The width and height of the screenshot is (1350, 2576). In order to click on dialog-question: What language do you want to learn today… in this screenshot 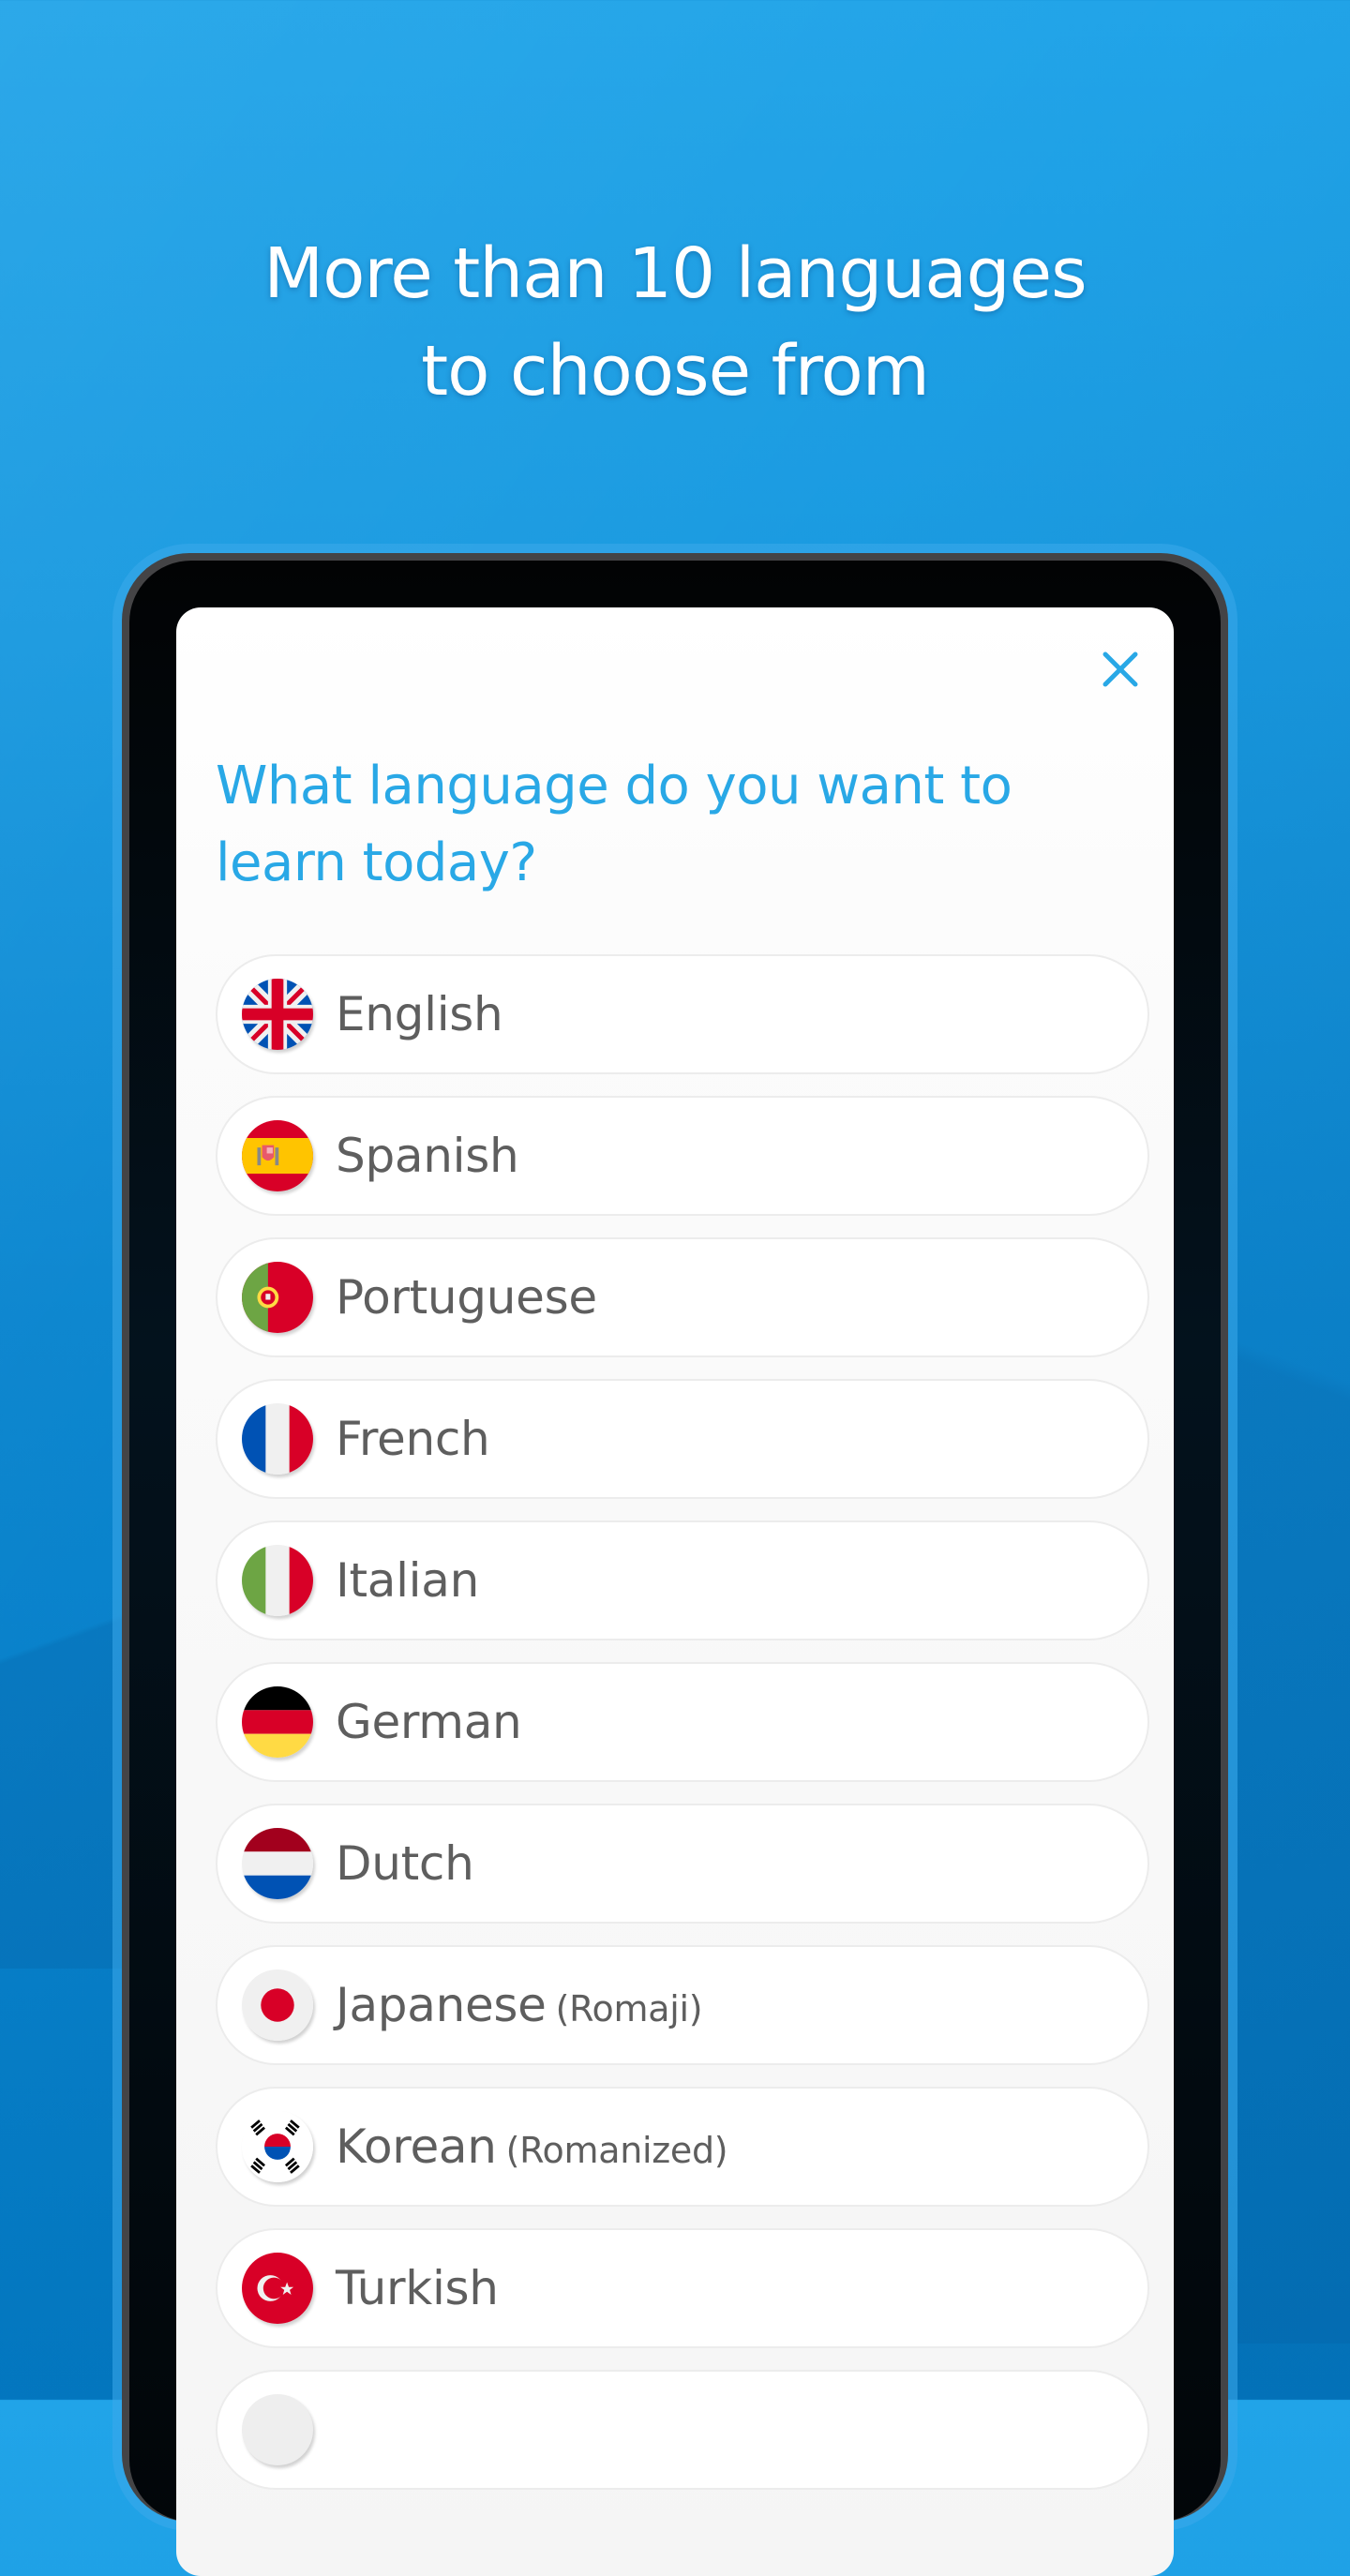, I will do `click(614, 825)`.